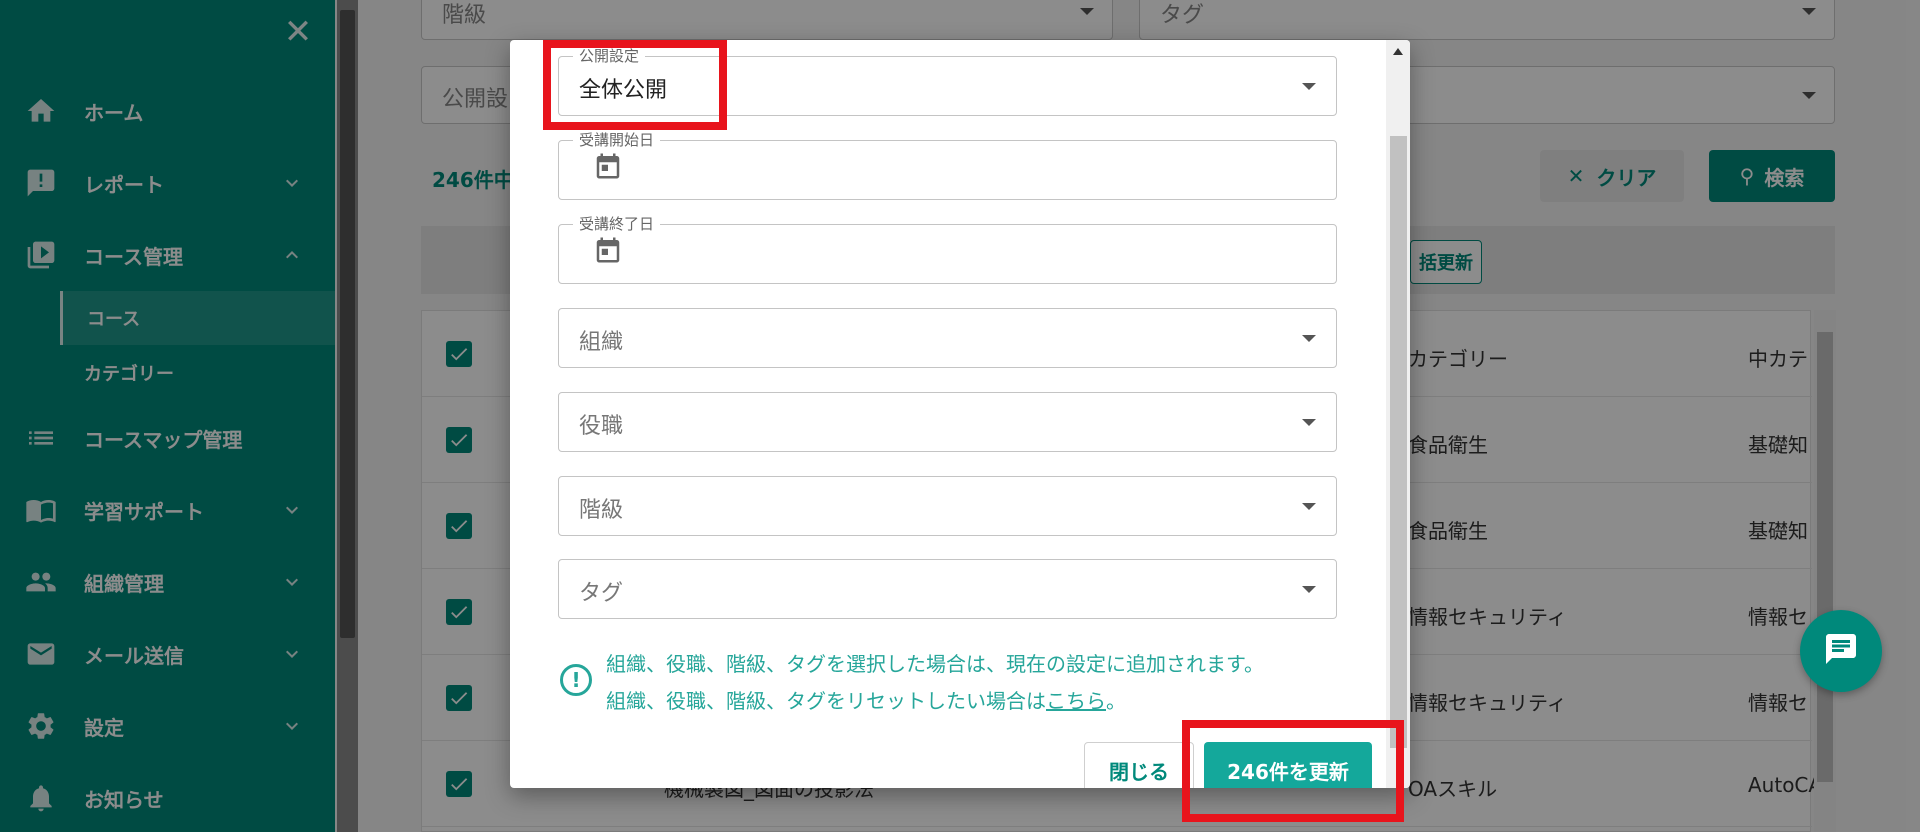 The height and width of the screenshot is (832, 1920). Describe the element at coordinates (601, 510) in the screenshot. I see `field-placeholder: 階級` at that location.